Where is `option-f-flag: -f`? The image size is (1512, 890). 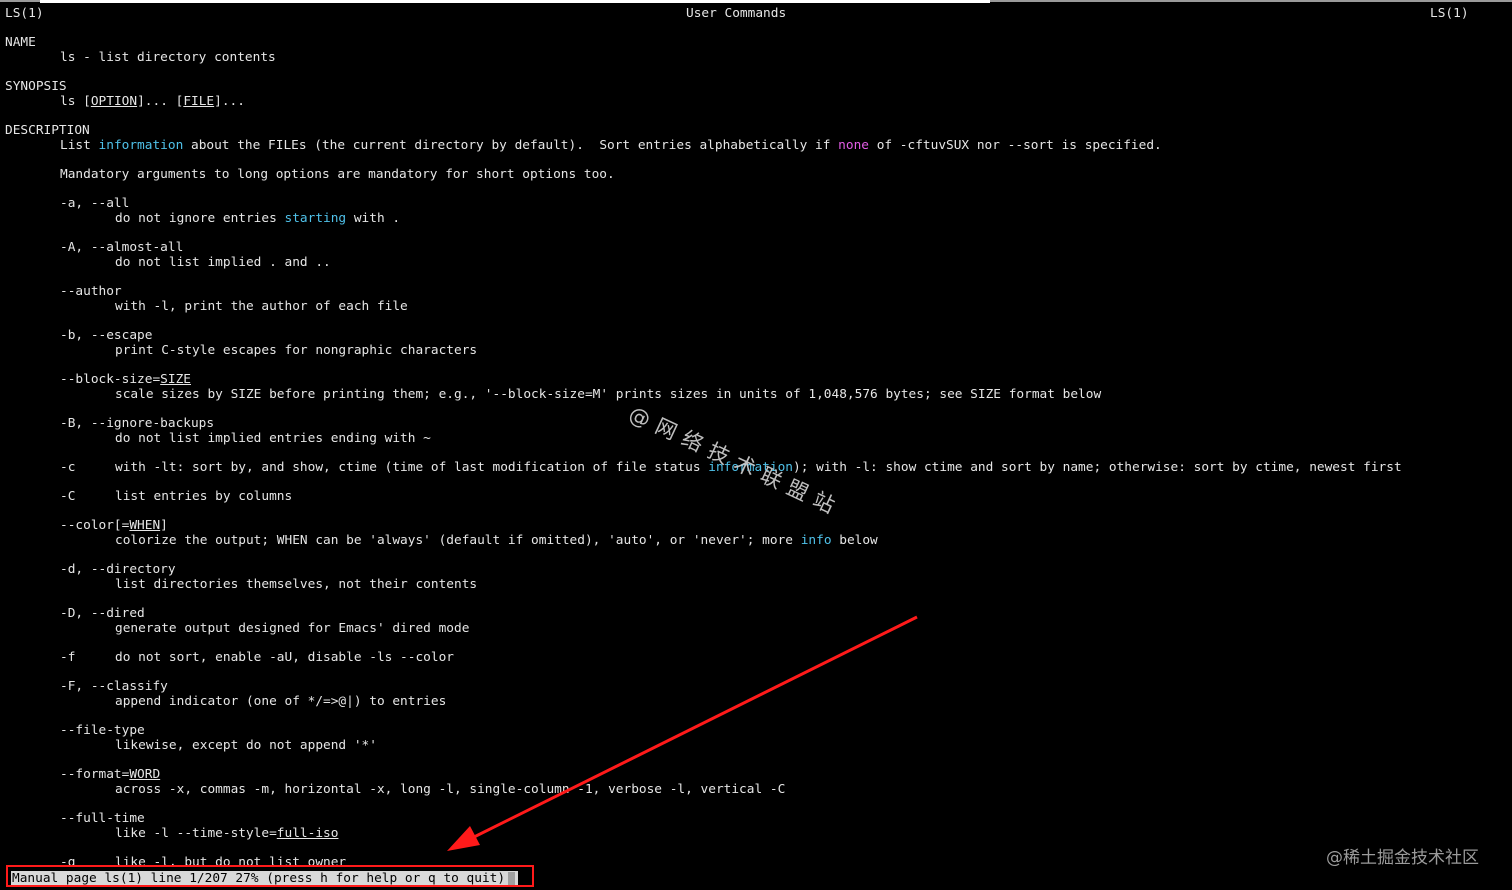
option-f-flag: -f is located at coordinates (68, 657).